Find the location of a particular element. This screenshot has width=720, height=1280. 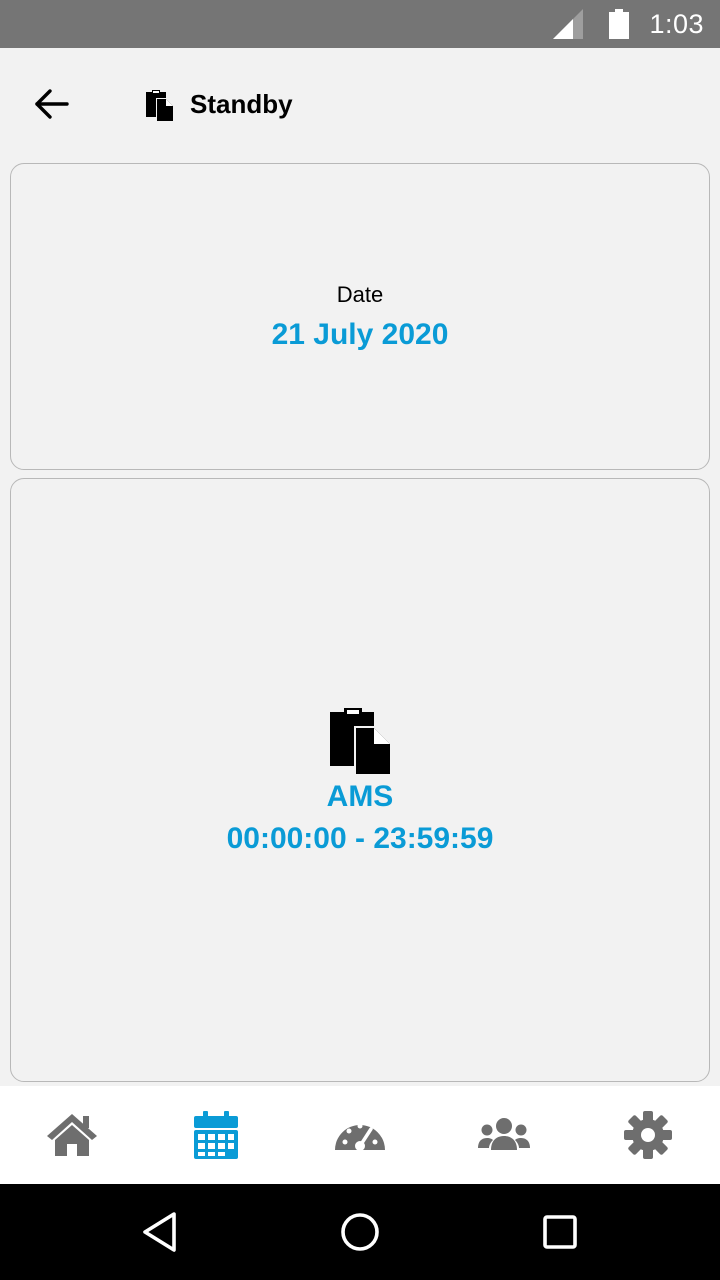

status-bar: 1:03 is located at coordinates (360, 24).